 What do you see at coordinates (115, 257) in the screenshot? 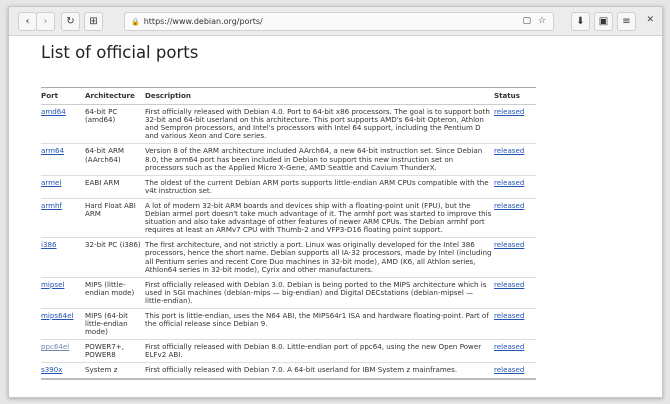
I see `architecture-cell: 32-bit PC (i386)` at bounding box center [115, 257].